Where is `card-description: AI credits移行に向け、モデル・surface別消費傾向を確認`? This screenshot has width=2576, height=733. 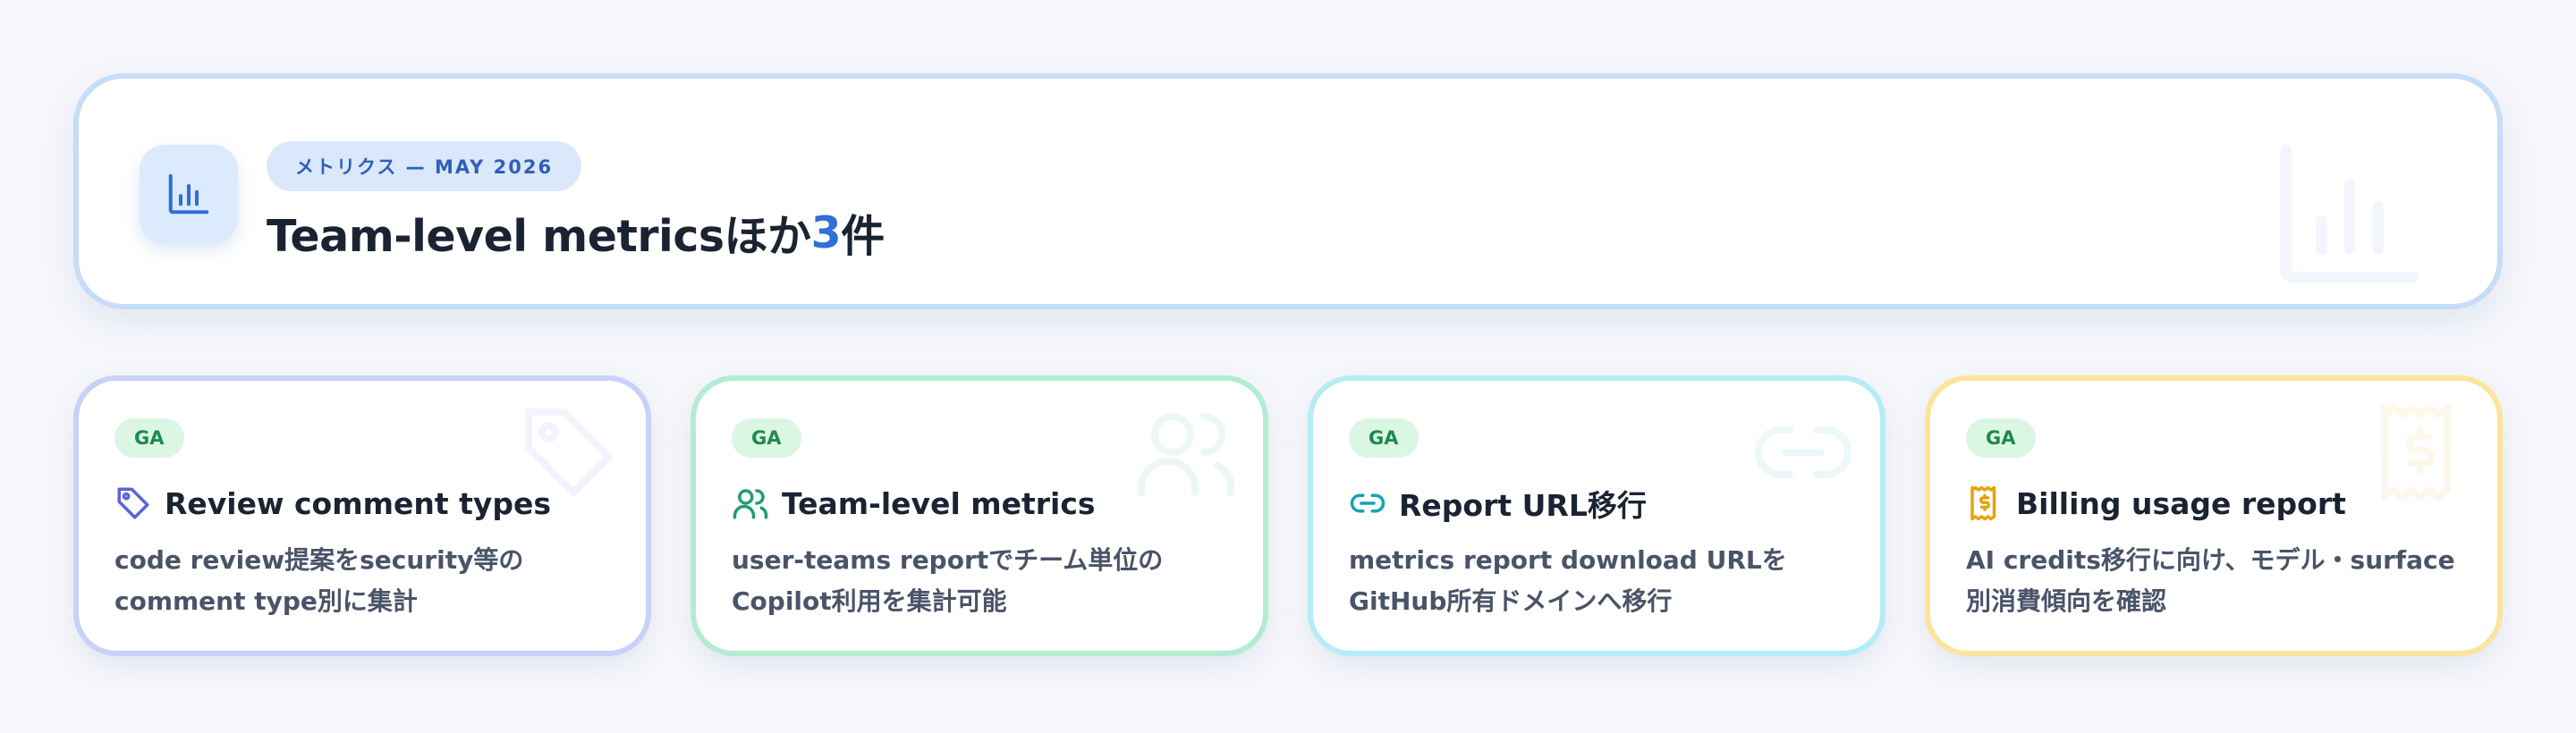
card-description: AI credits移行に向け、モデル・surface別消費傾向を確認 is located at coordinates (2210, 580).